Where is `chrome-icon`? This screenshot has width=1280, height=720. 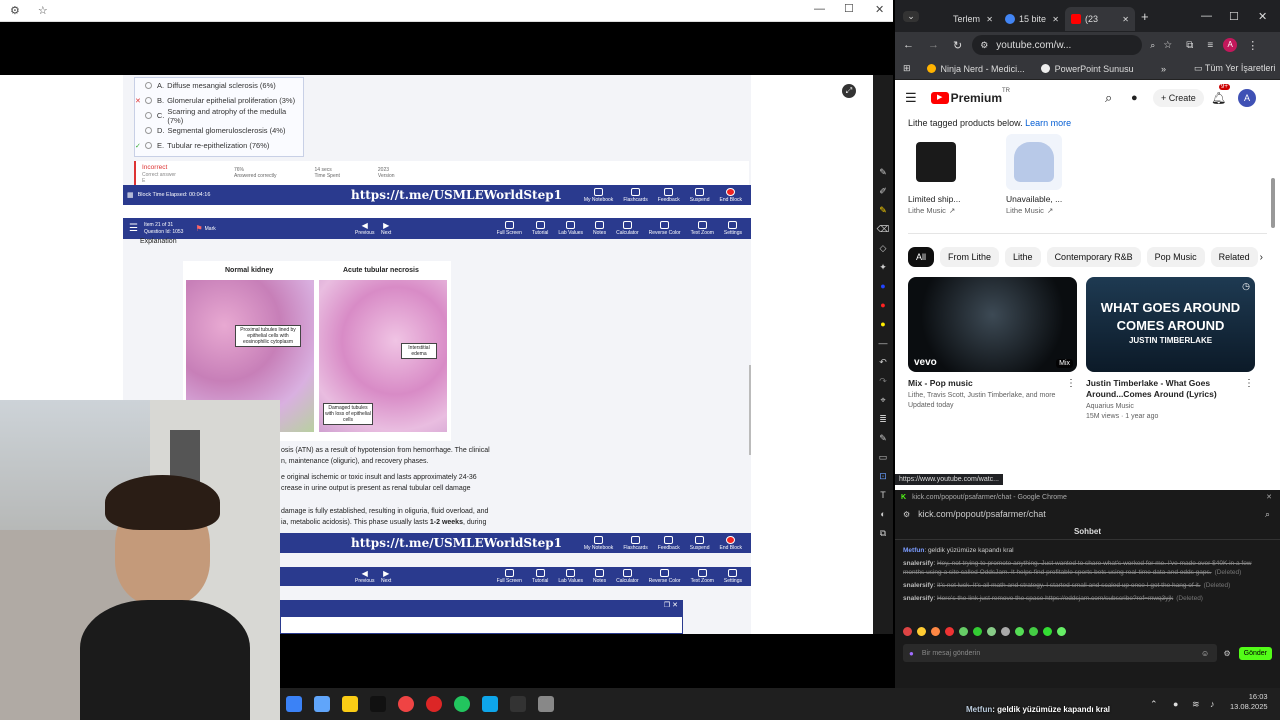
chrome-icon is located at coordinates (406, 704).